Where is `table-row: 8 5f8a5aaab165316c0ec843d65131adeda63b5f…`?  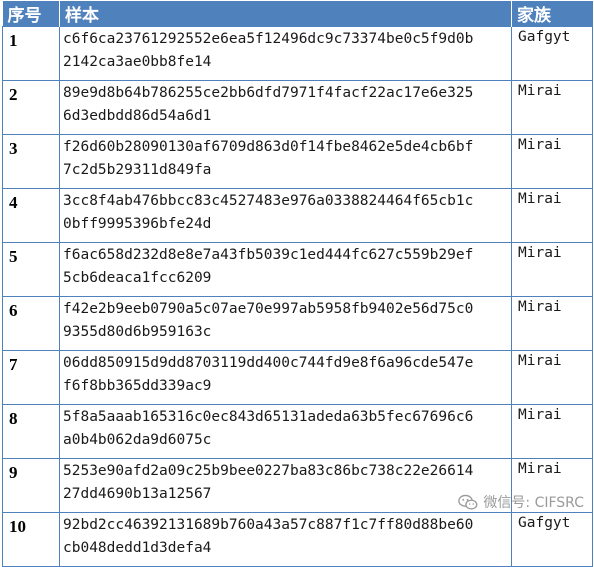
table-row: 8 5f8a5aaab165316c0ec843d65131adeda63b5f… is located at coordinates (297, 431).